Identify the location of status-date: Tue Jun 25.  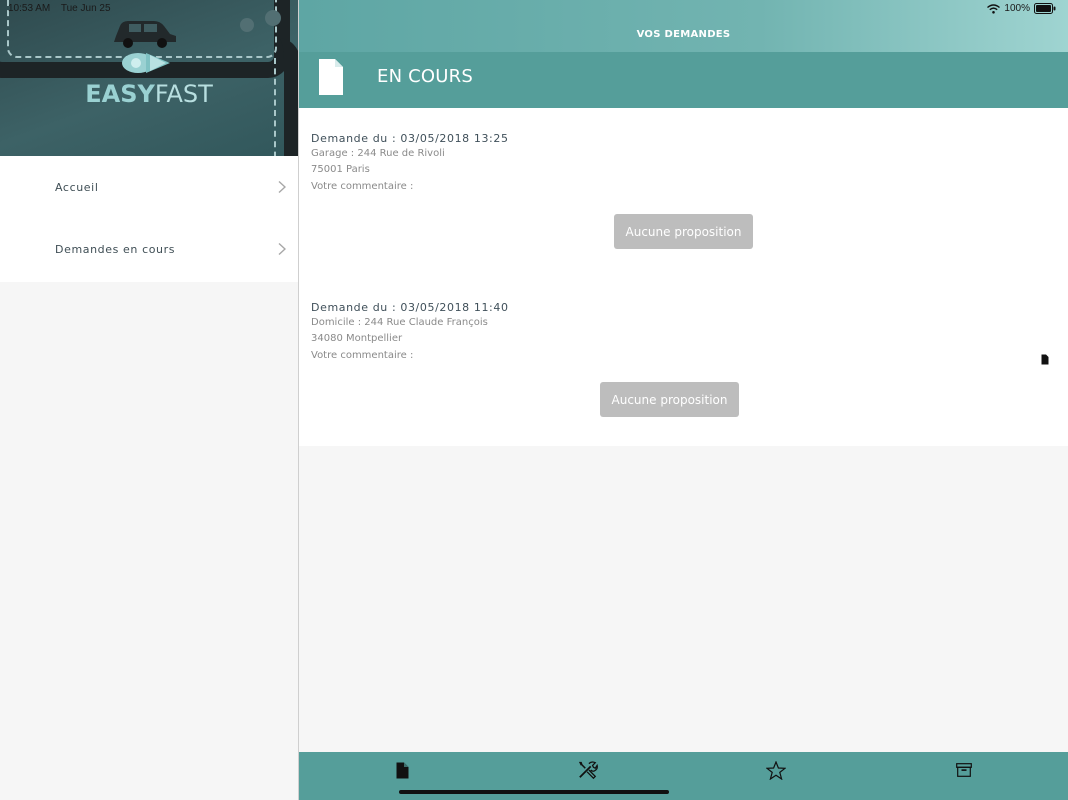
(85, 8).